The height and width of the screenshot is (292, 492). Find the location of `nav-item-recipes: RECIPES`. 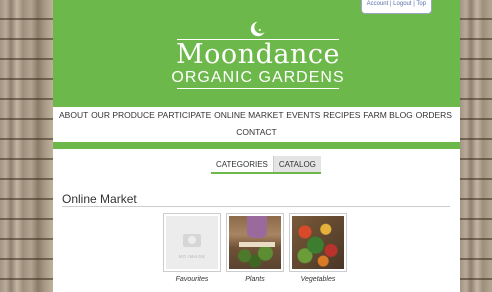

nav-item-recipes: RECIPES is located at coordinates (341, 115).